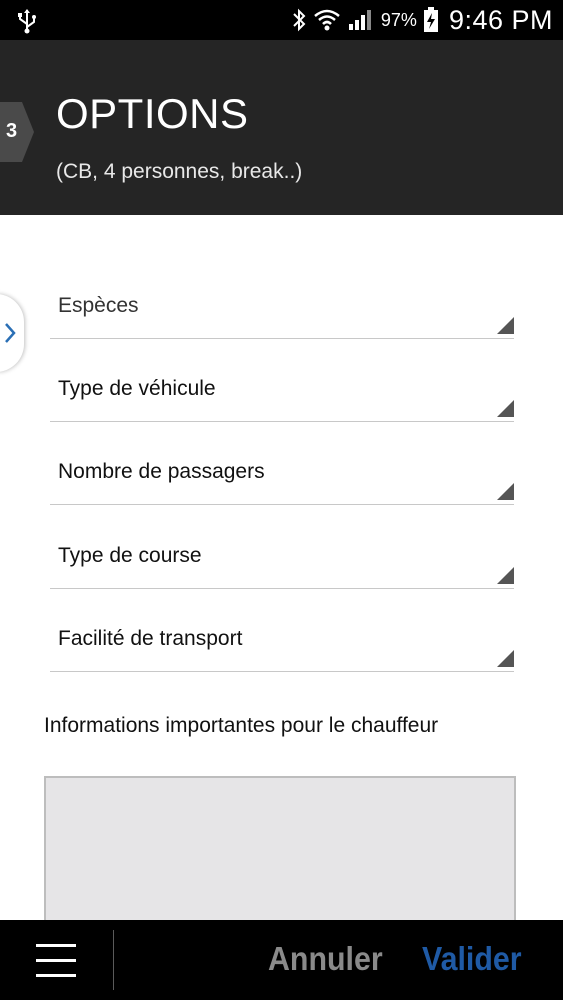  What do you see at coordinates (282, 386) in the screenshot?
I see `vehicle-type-select: Type de véhicule` at bounding box center [282, 386].